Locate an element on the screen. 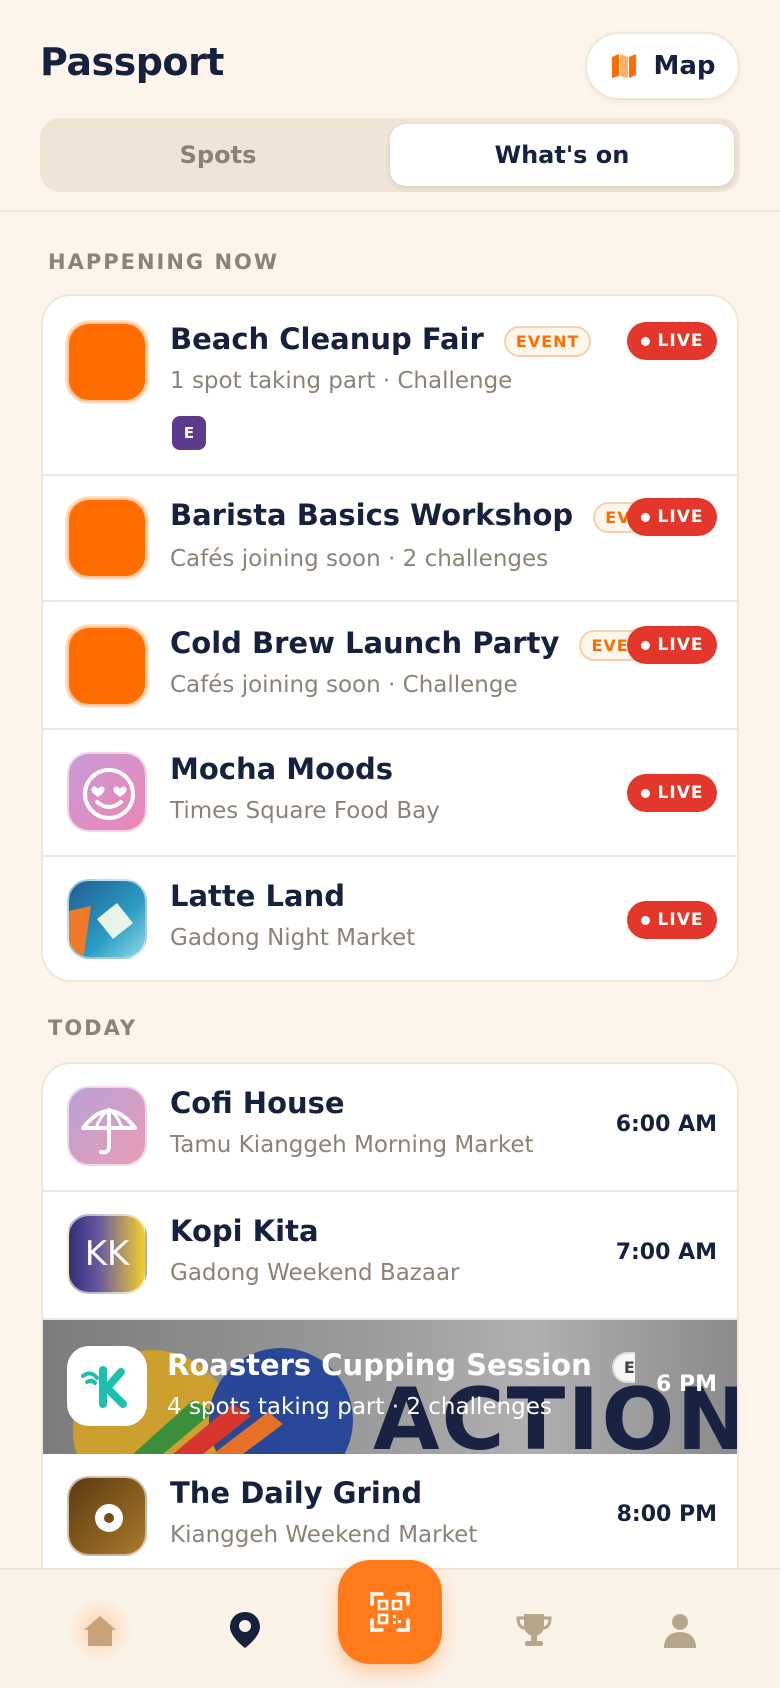  trophy-icon is located at coordinates (534, 1630).